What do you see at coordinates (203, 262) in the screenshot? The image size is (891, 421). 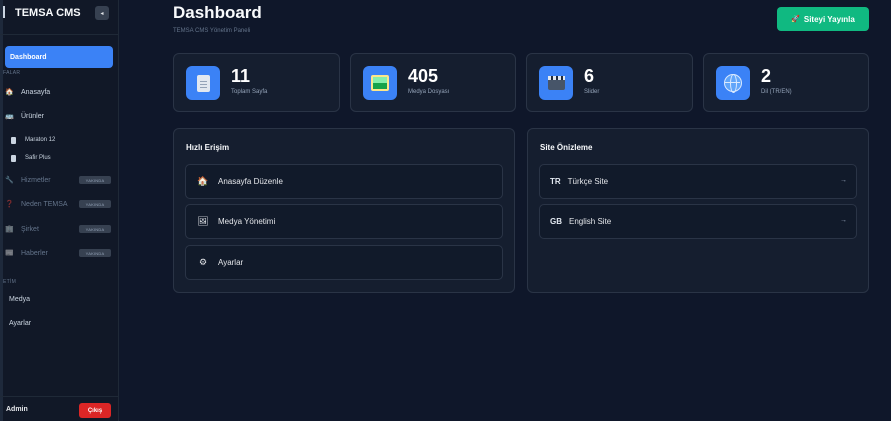 I see `gear-icon: ⚙` at bounding box center [203, 262].